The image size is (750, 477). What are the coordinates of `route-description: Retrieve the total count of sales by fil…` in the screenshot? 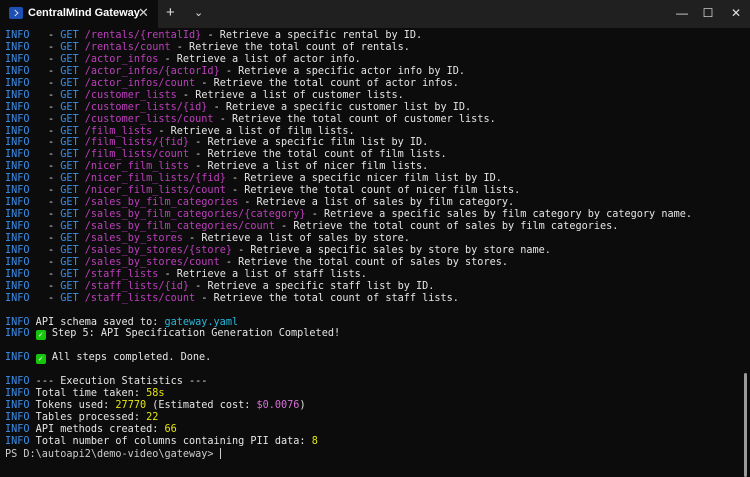 It's located at (456, 226).